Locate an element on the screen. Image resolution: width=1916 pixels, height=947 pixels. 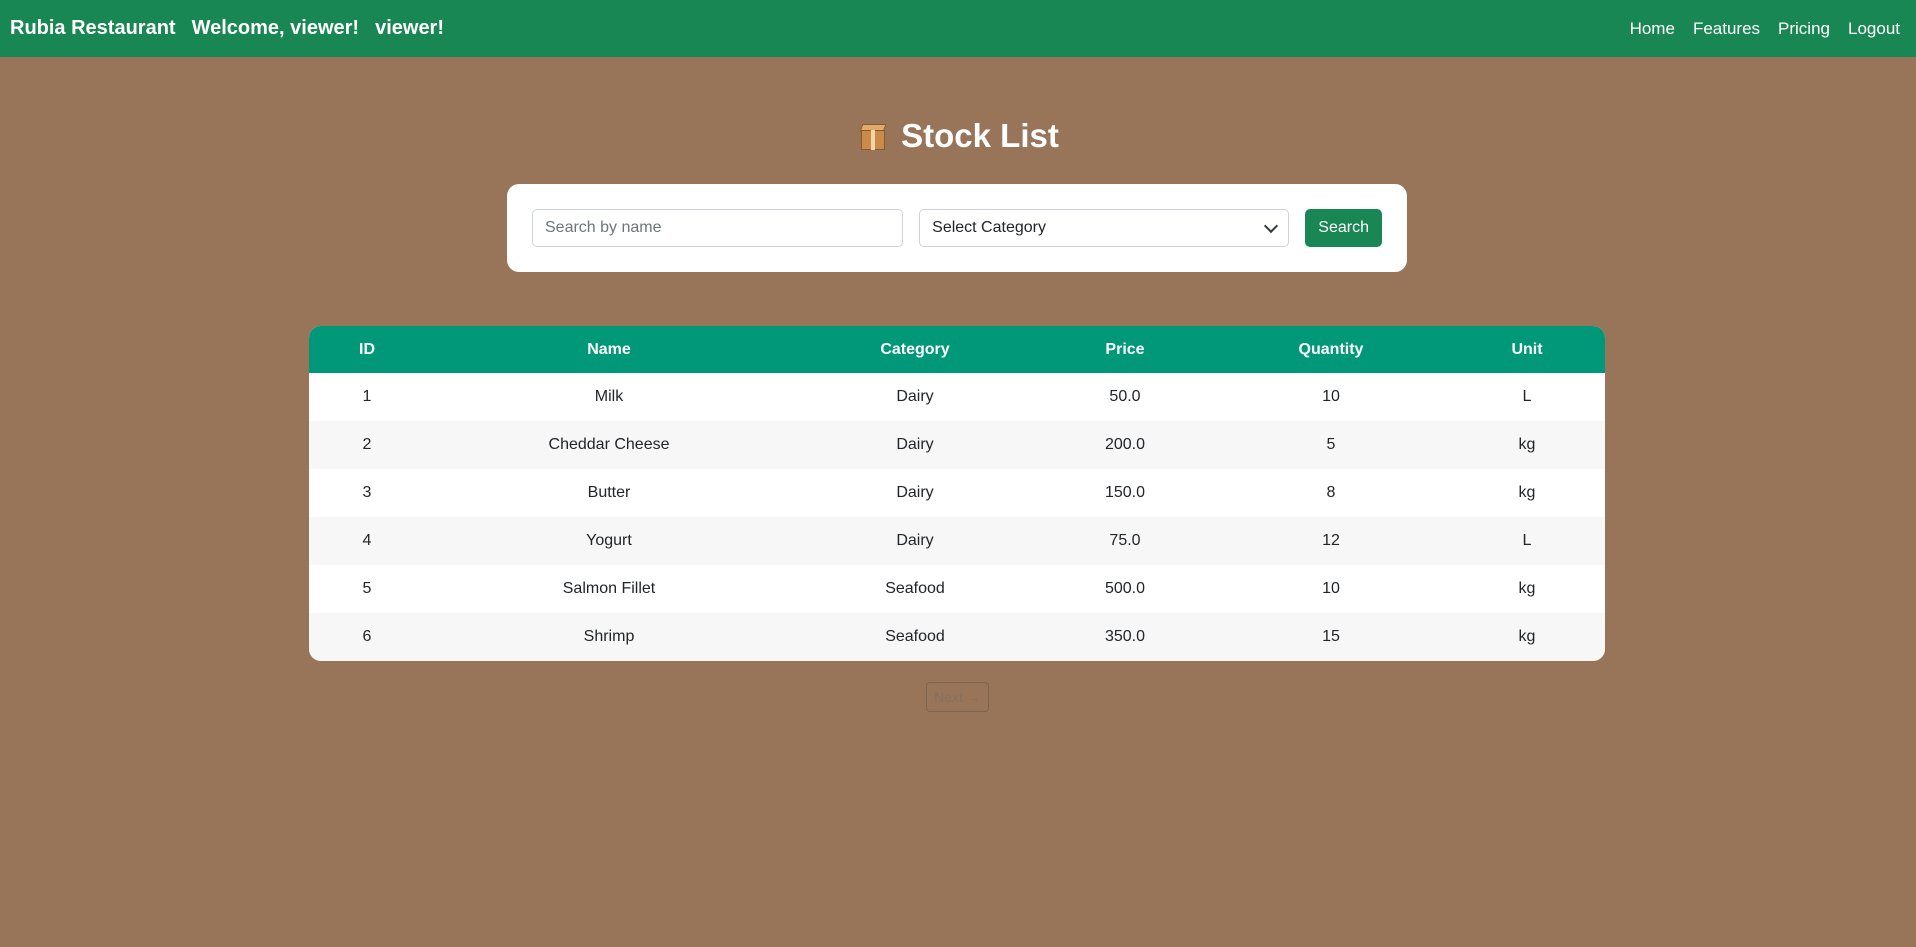
cell-name: Salmon Fillet is located at coordinates (609, 588).